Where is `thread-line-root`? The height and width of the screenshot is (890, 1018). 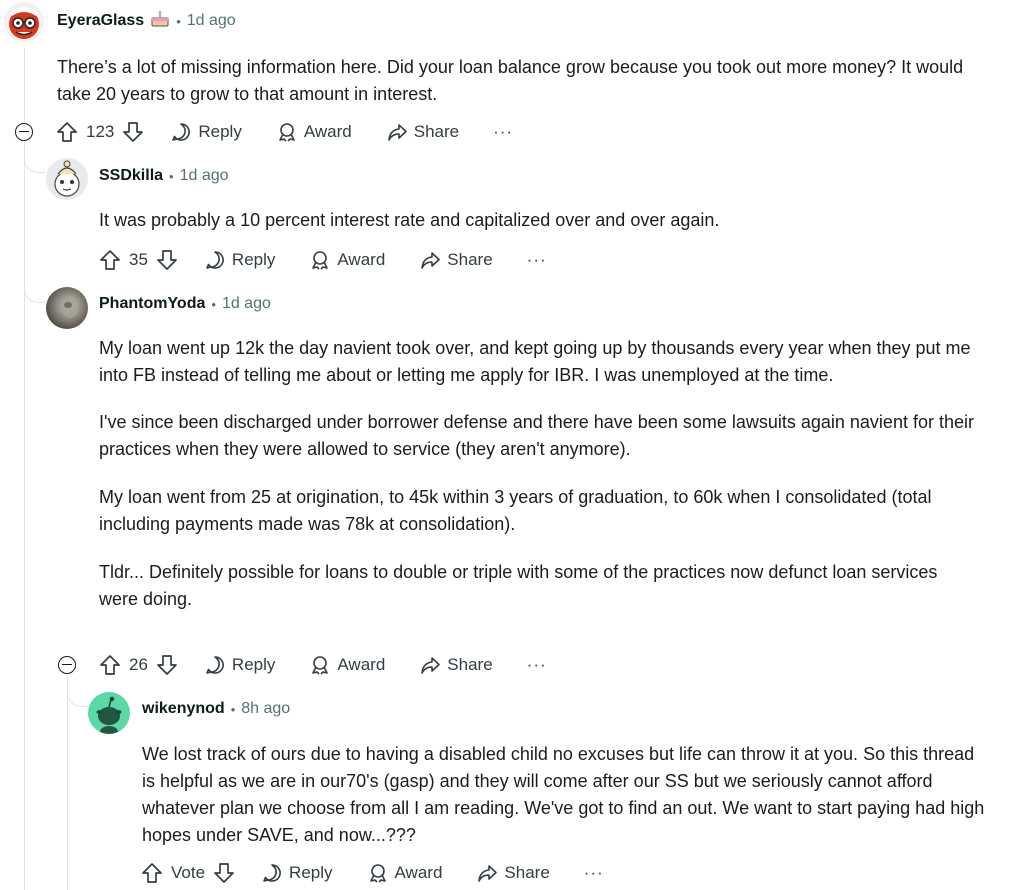
thread-line-root is located at coordinates (24, 85).